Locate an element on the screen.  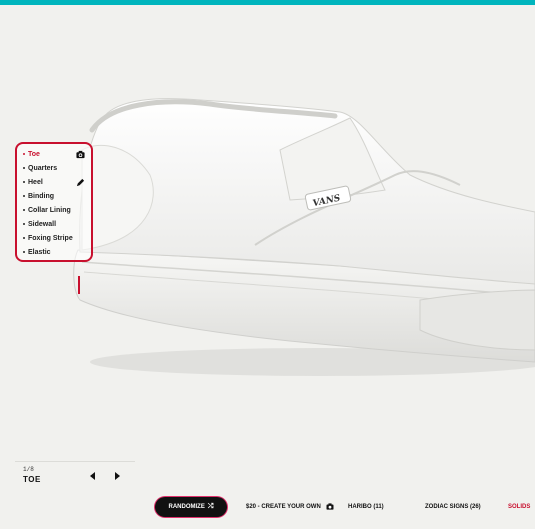
part-item-binding: Binding is located at coordinates (38, 197).